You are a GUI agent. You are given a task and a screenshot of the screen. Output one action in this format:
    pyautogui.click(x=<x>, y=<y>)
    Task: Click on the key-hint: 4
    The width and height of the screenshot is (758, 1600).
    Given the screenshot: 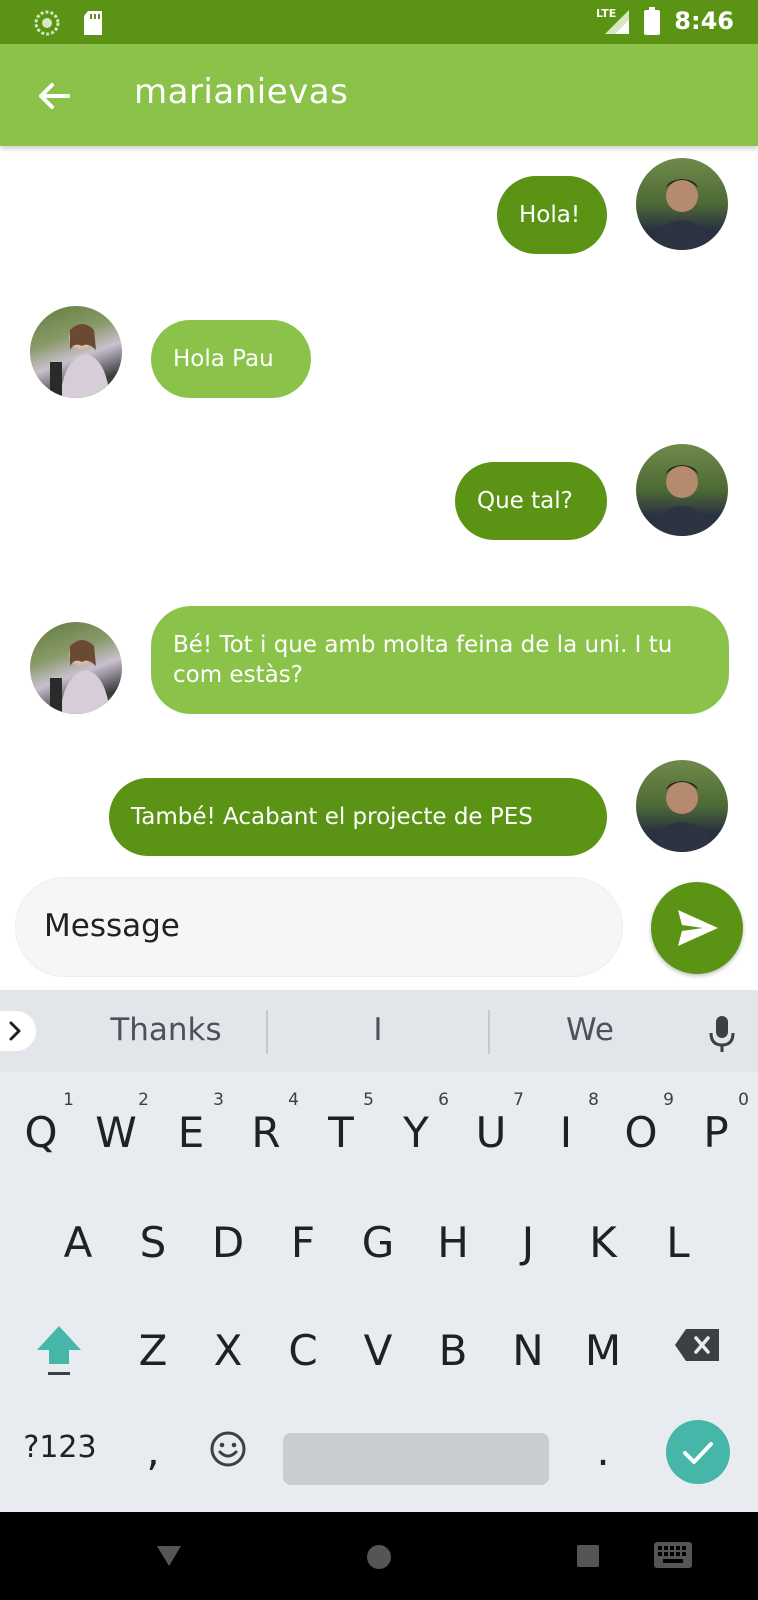 What is the action you would take?
    pyautogui.click(x=293, y=1100)
    